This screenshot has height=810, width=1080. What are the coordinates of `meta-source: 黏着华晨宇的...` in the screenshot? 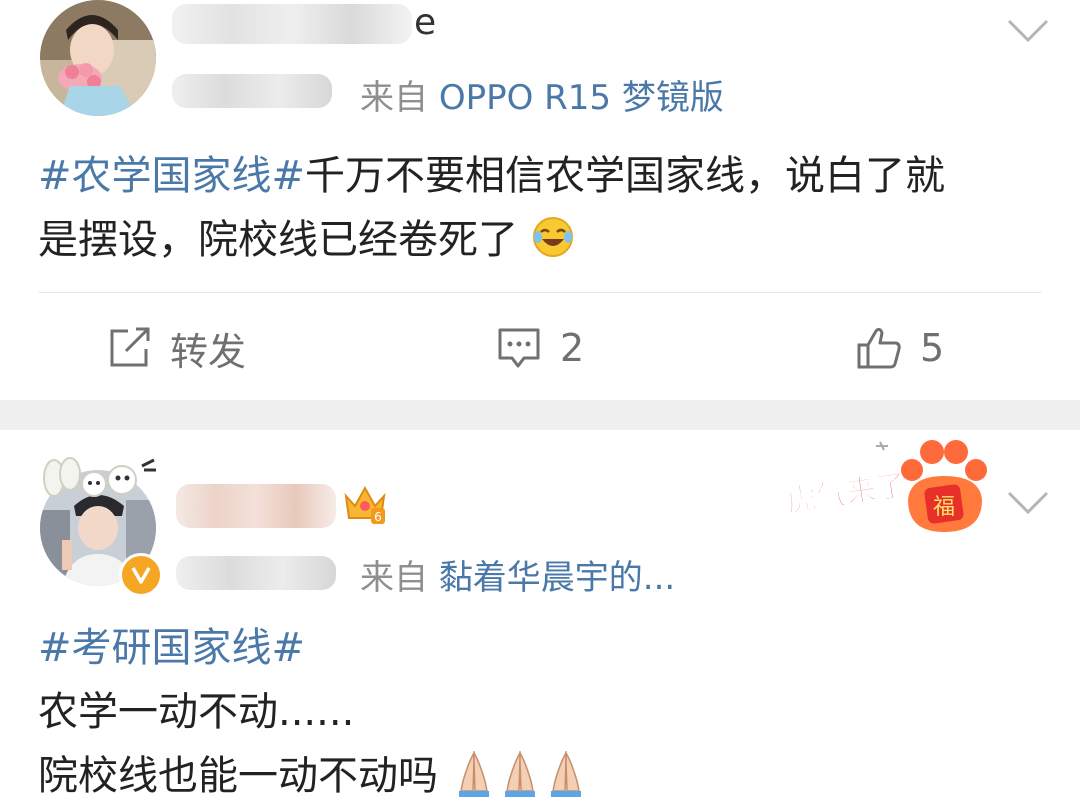 It's located at (557, 578).